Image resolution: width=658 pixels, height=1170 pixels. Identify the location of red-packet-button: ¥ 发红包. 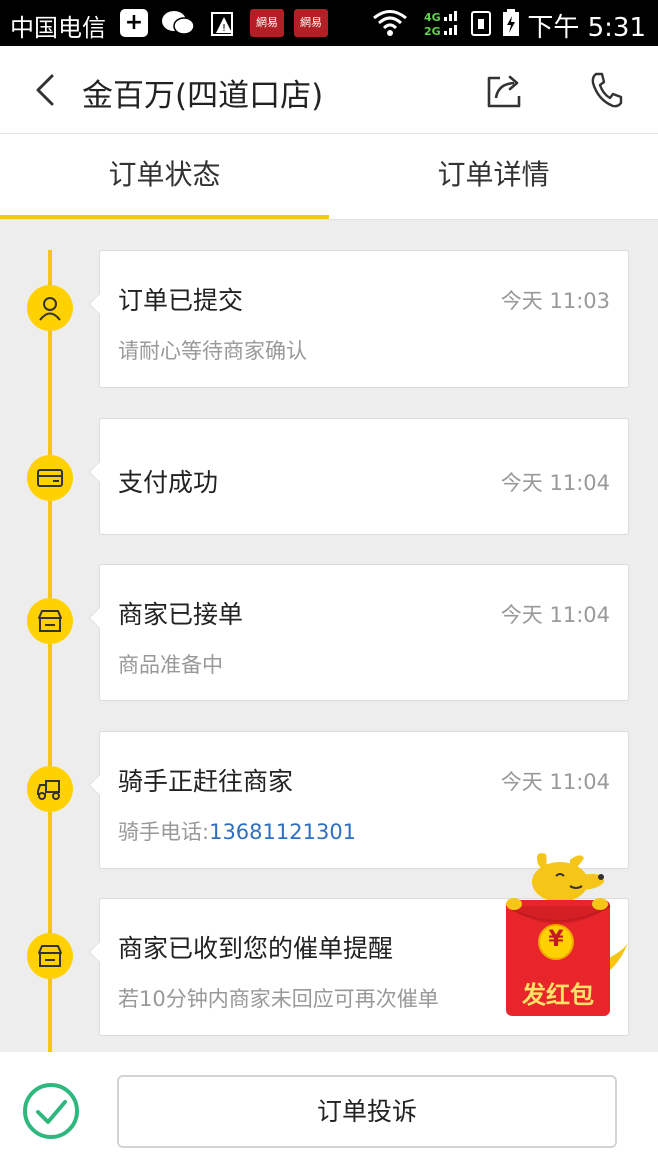
(565, 935).